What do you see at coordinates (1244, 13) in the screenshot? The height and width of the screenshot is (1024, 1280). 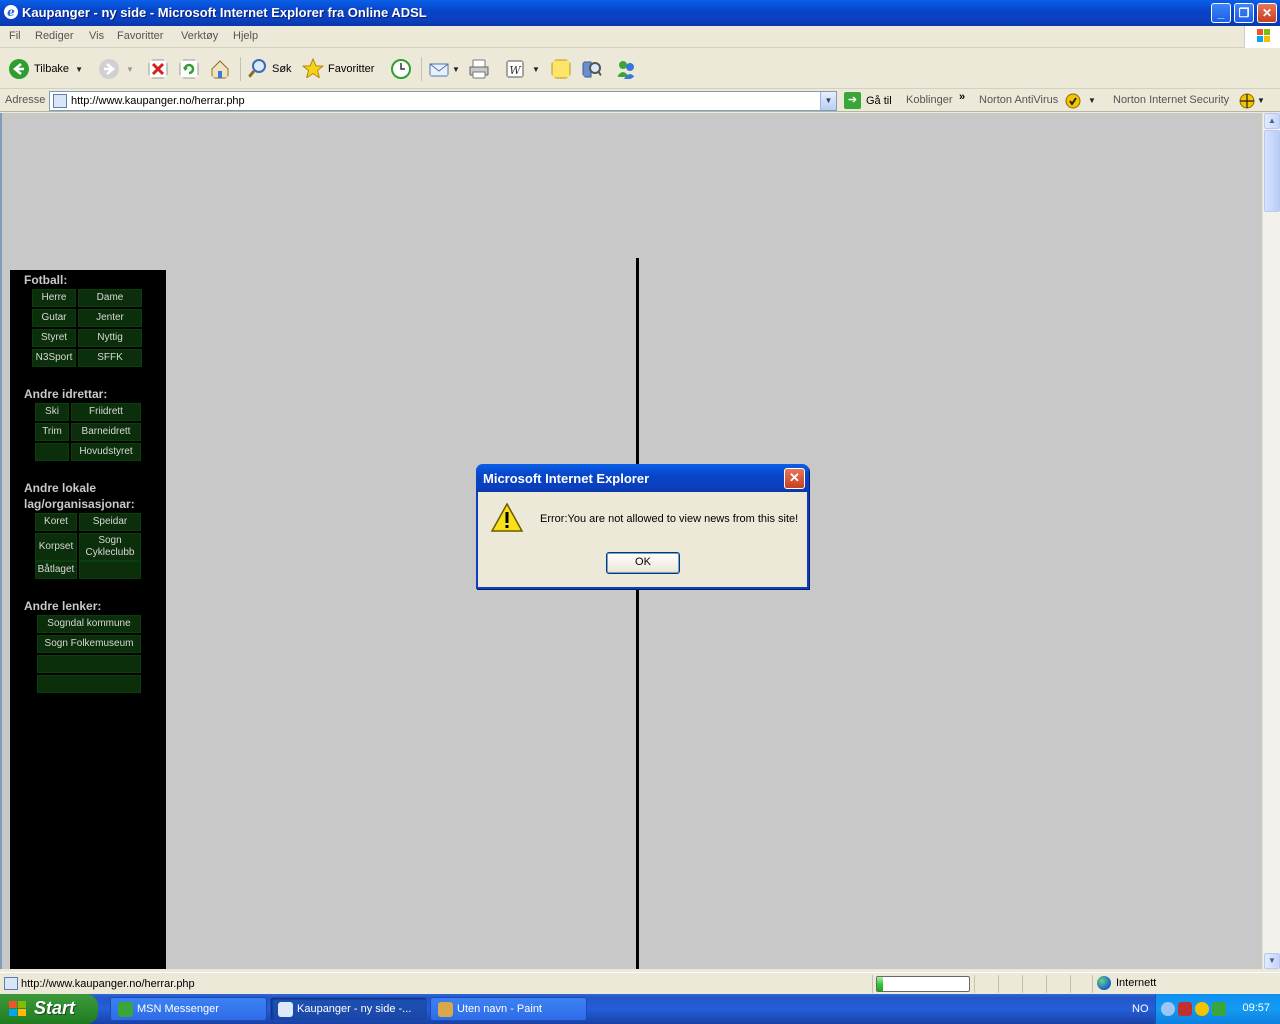 I see `restore-button: ❐` at bounding box center [1244, 13].